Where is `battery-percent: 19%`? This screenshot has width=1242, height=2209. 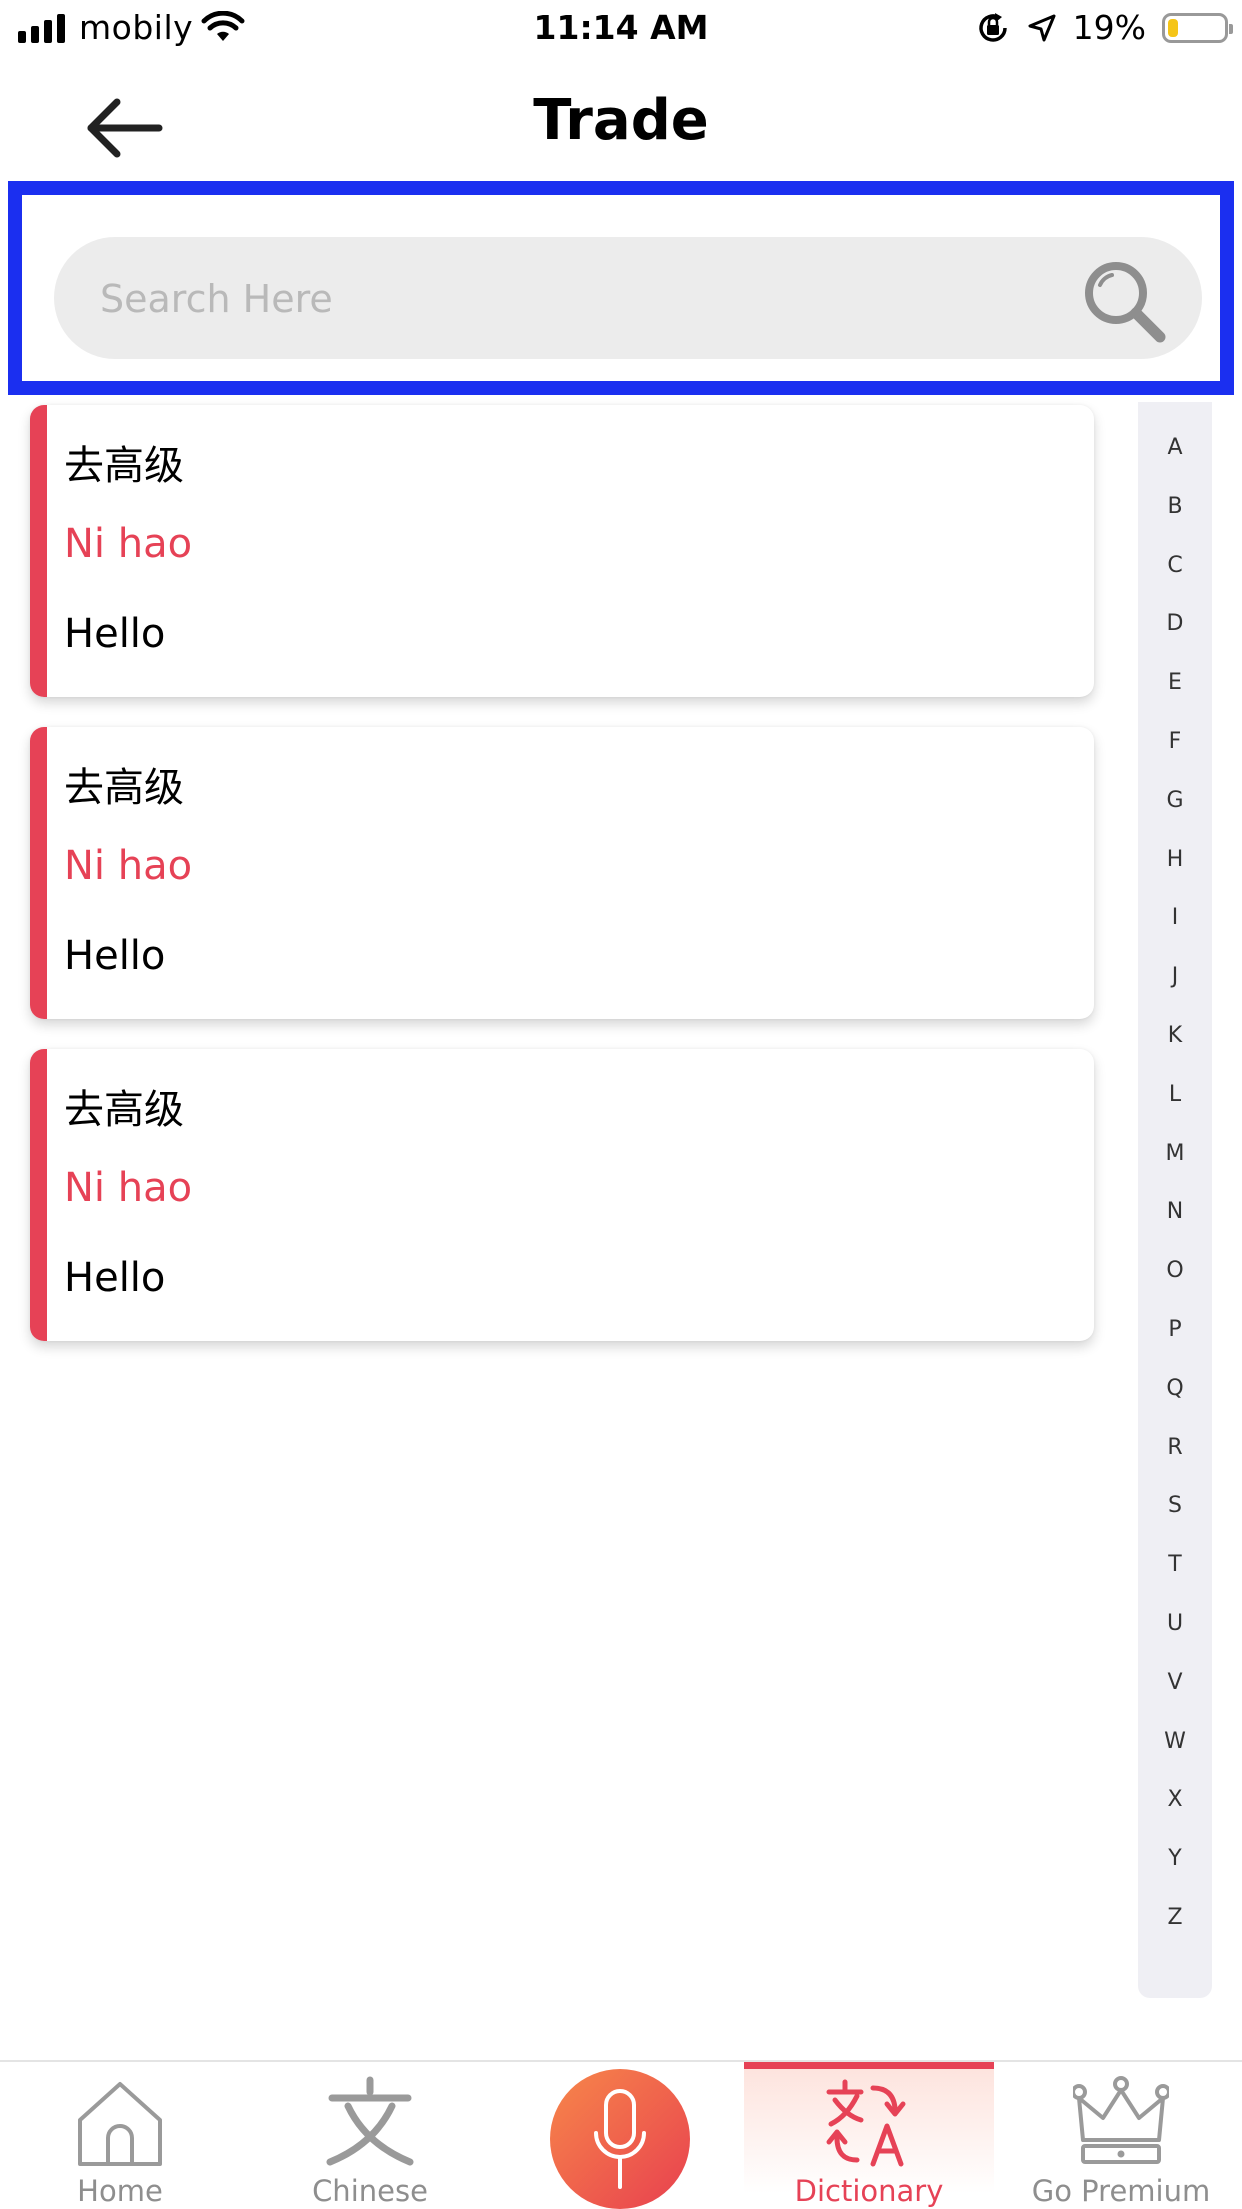
battery-percent: 19% is located at coordinates (1109, 27).